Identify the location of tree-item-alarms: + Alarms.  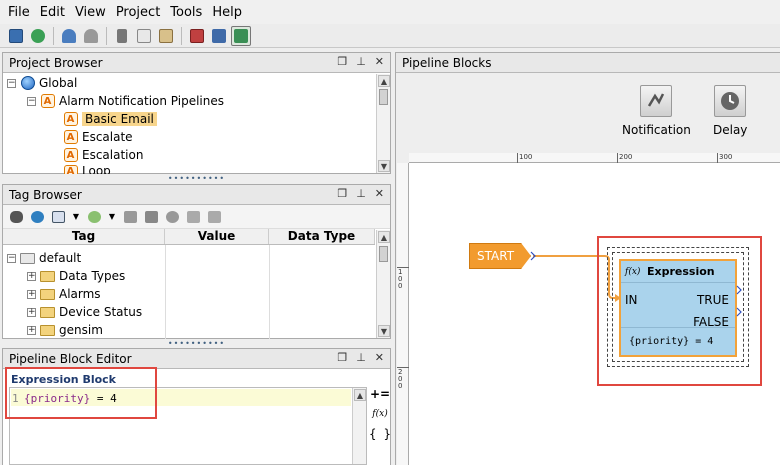
(64, 294).